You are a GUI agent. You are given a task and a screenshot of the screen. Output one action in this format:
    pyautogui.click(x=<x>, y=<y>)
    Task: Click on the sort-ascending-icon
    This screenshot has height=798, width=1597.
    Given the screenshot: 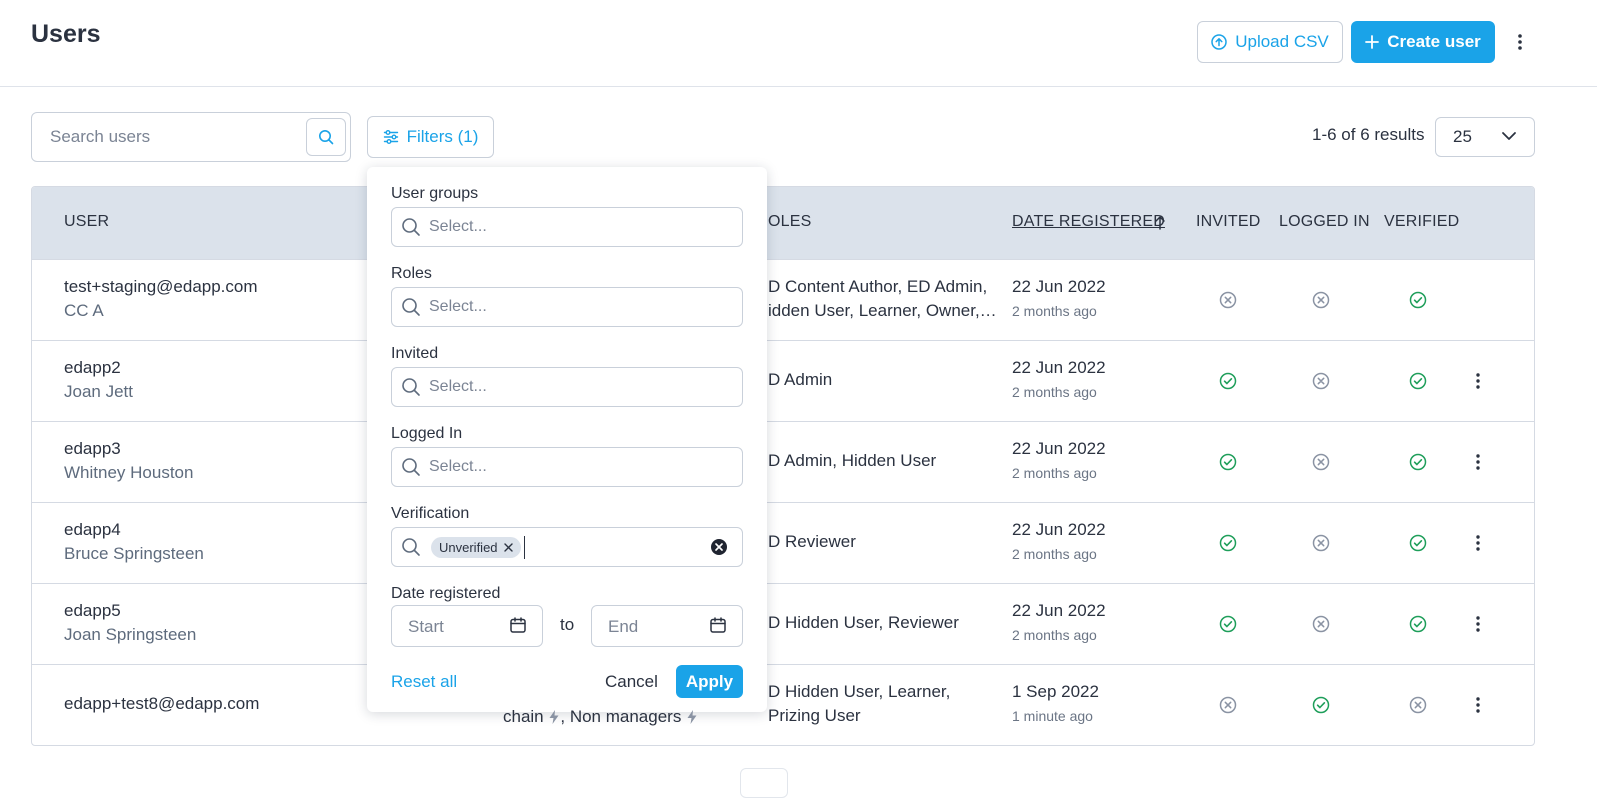 What is the action you would take?
    pyautogui.click(x=1160, y=223)
    